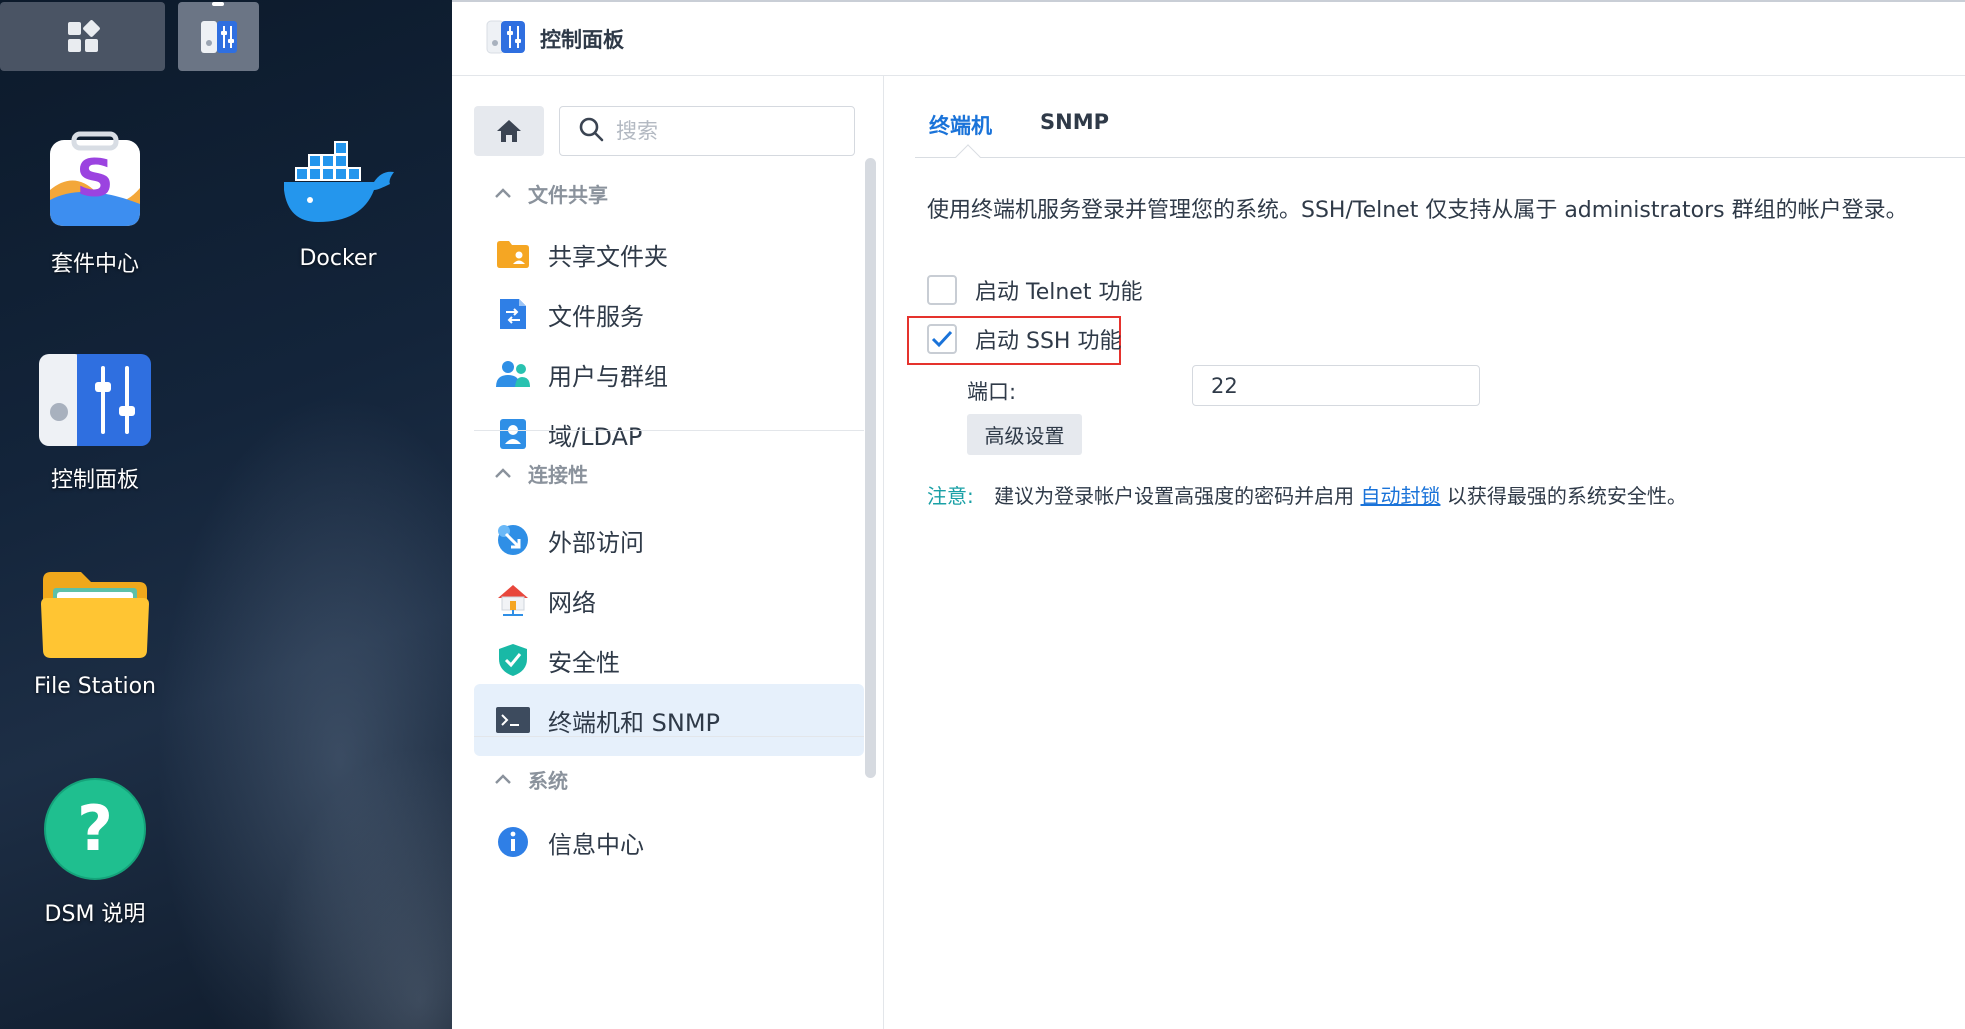  Describe the element at coordinates (1024, 434) in the screenshot. I see `advanced-settings-button: 高级设置` at that location.